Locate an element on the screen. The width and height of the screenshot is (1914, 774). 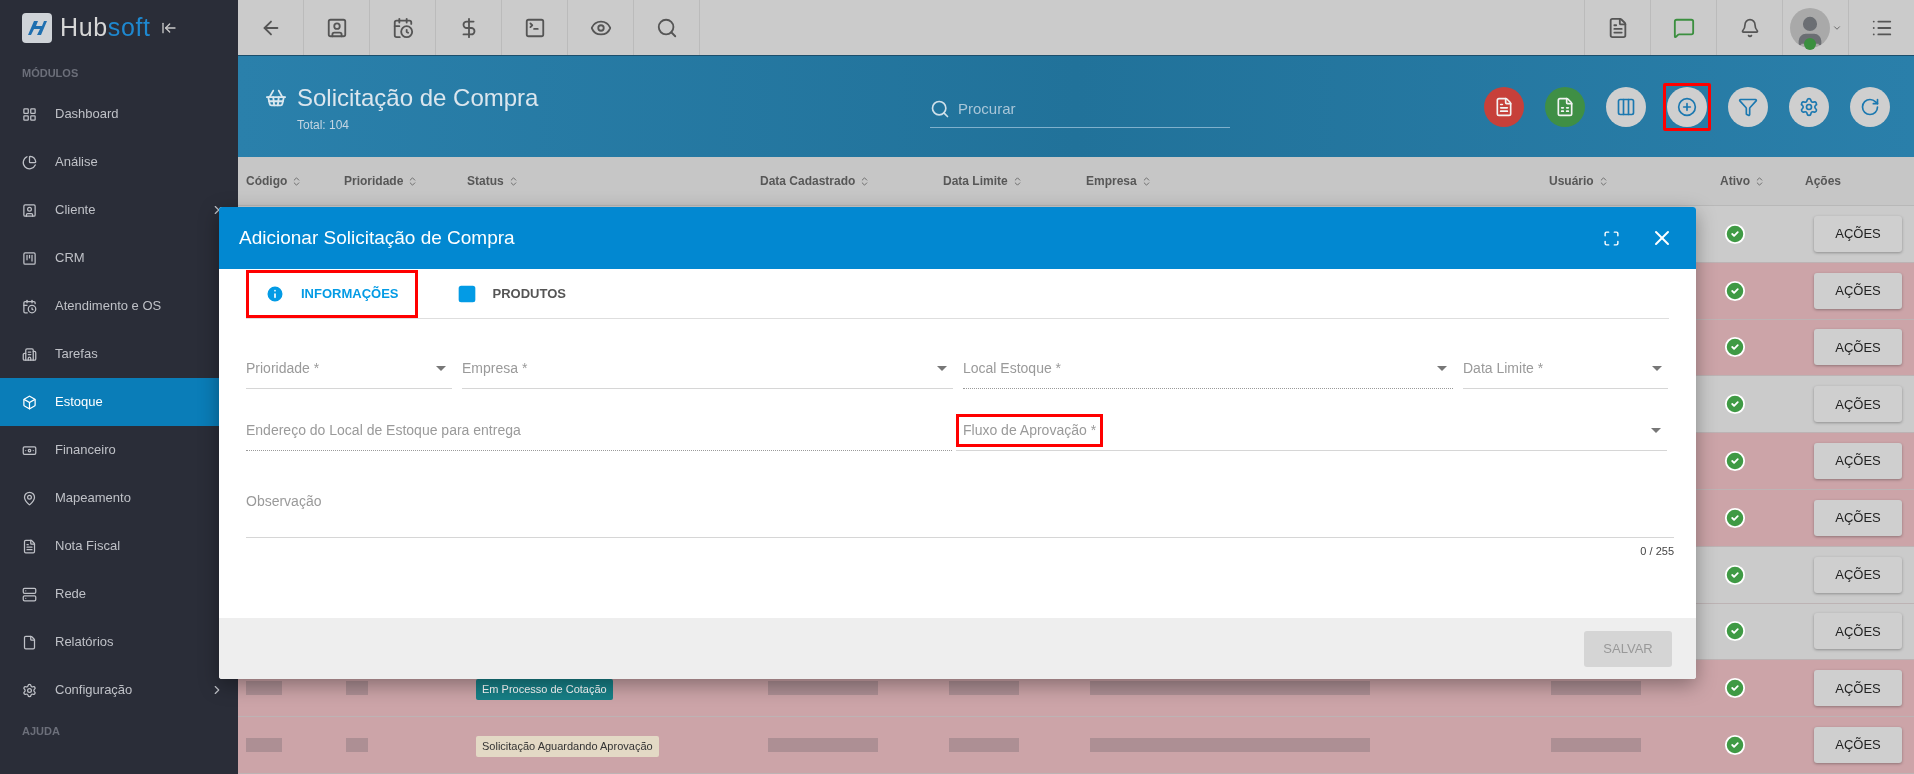
logo-icon is located at coordinates (37, 28).